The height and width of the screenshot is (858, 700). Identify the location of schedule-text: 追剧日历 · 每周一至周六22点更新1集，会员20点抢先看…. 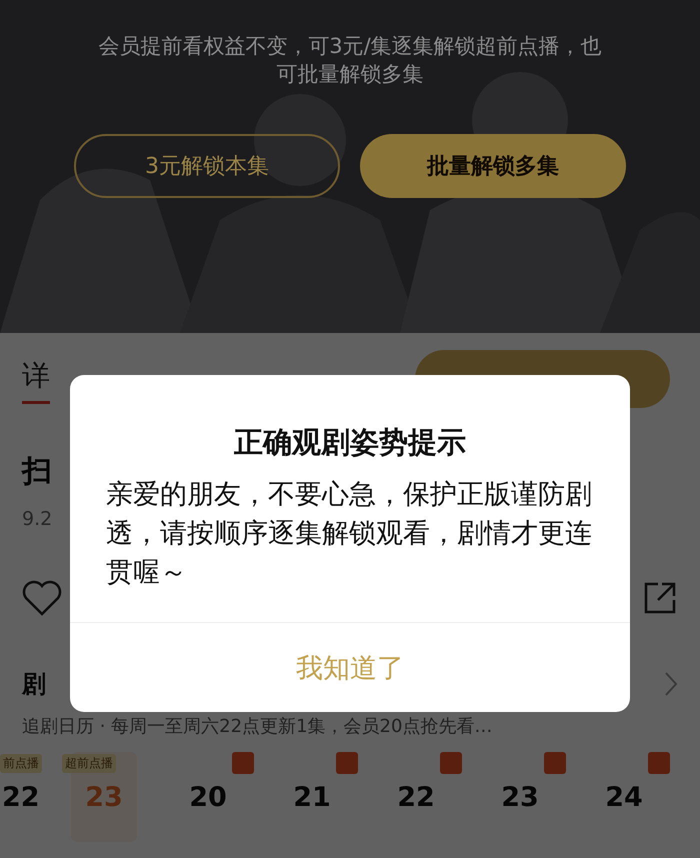
(257, 727).